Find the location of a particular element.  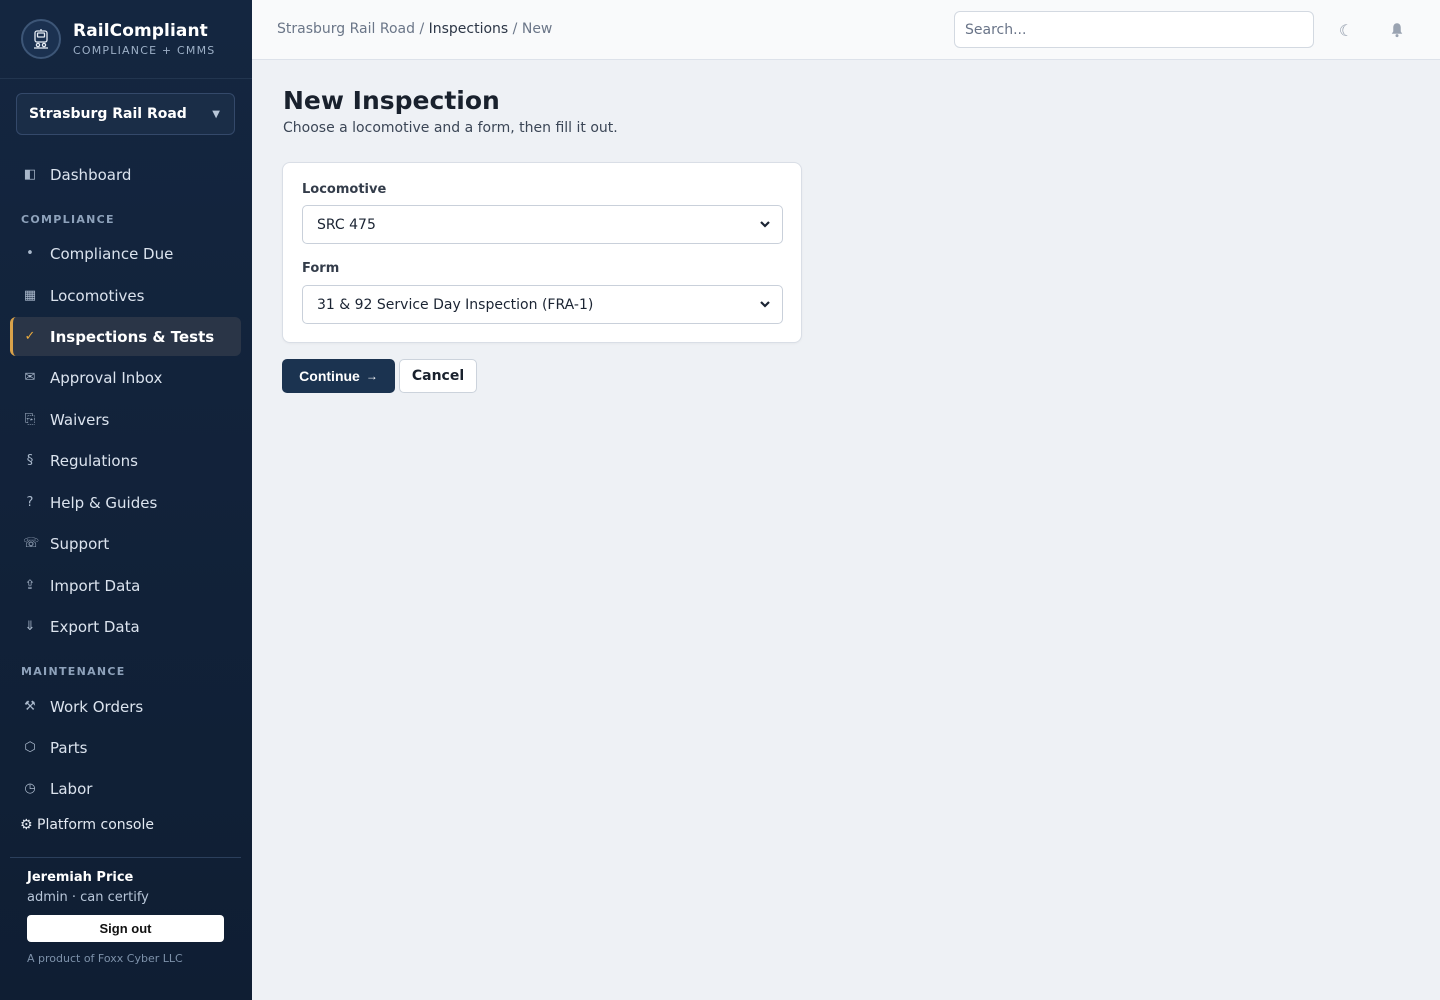

sidebar-item-help: ? Help & Guides is located at coordinates (125, 502).